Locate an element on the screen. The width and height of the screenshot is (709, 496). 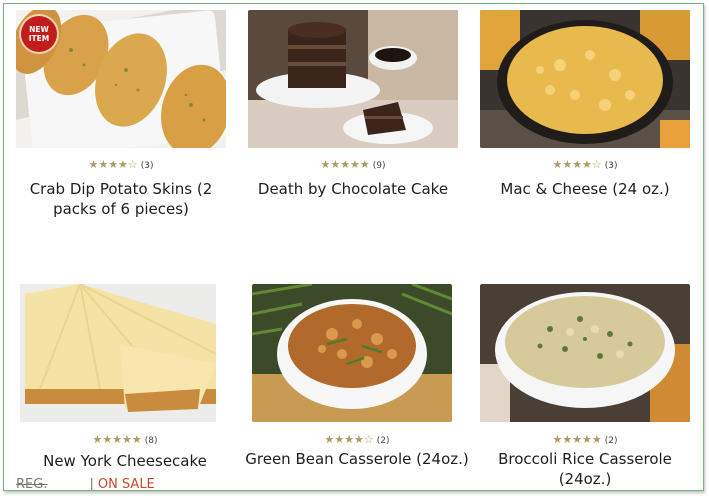
chocolate-cake-image is located at coordinates (353, 79).